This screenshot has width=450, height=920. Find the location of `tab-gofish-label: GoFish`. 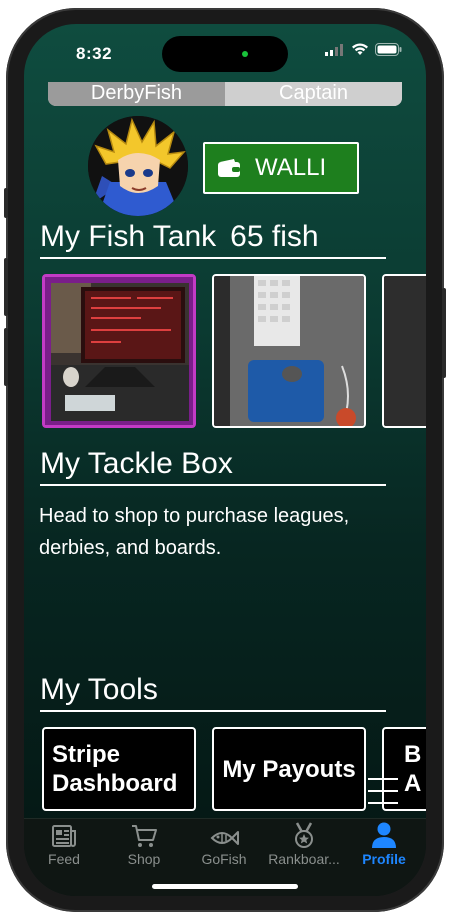

tab-gofish-label: GoFish is located at coordinates (224, 859).